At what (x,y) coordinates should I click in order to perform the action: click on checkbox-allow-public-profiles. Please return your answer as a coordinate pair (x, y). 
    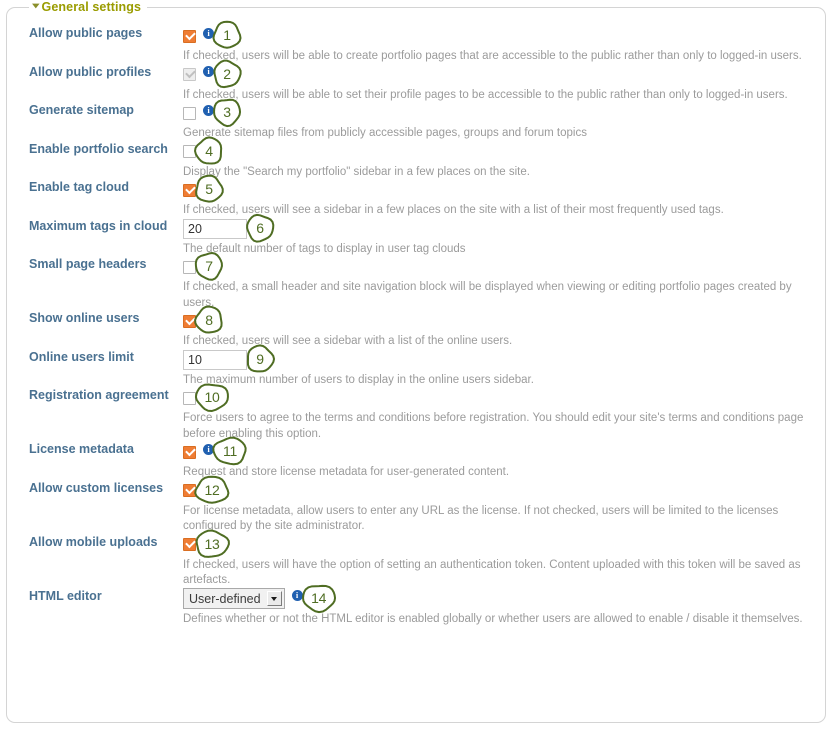
    Looking at the image, I should click on (189, 74).